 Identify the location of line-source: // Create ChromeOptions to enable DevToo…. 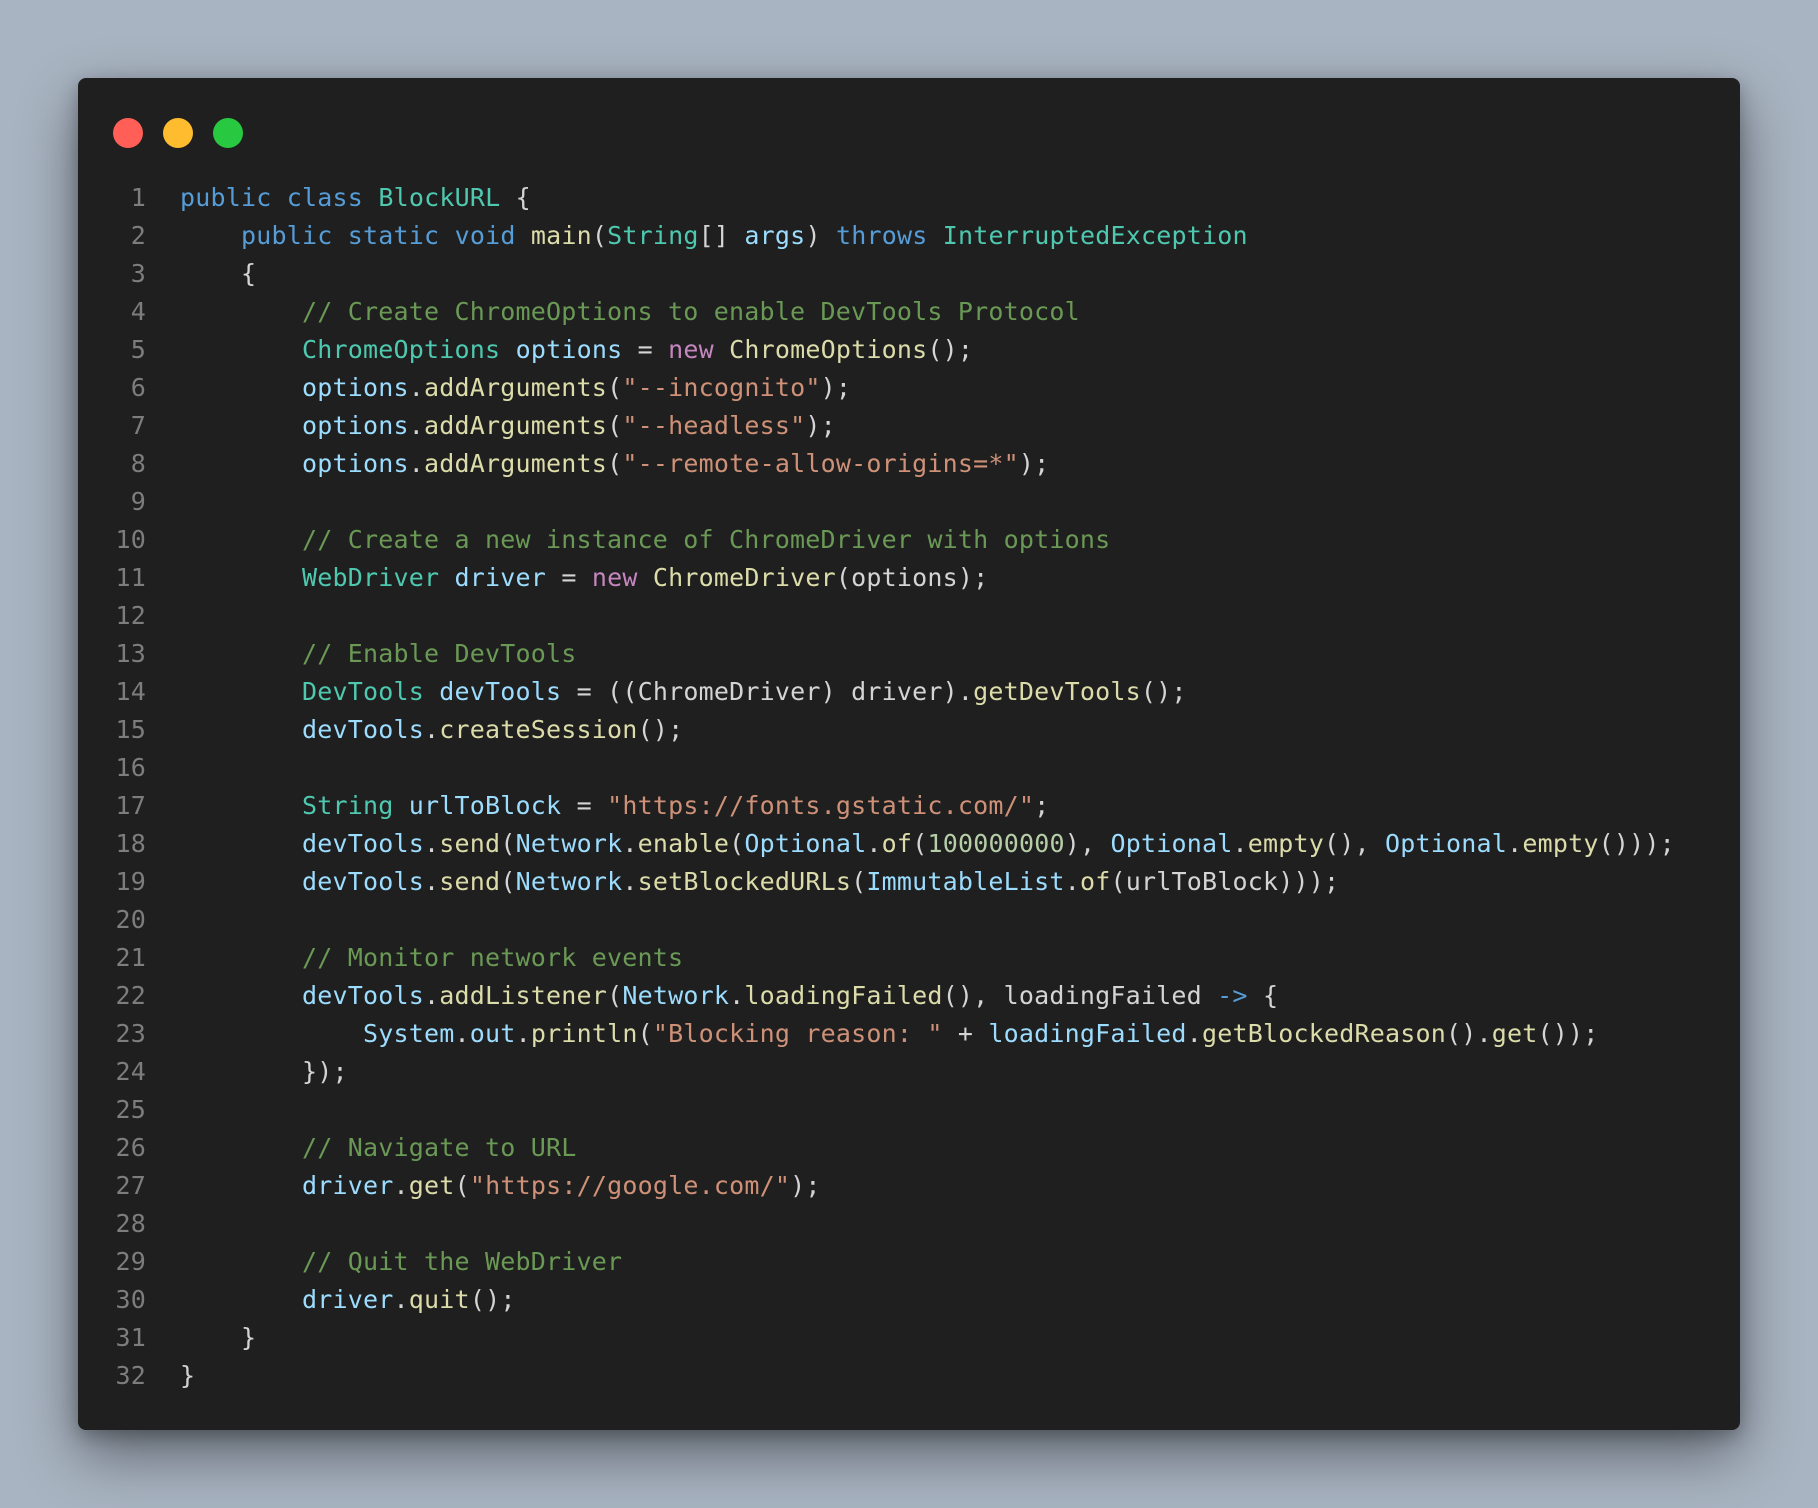
(613, 312).